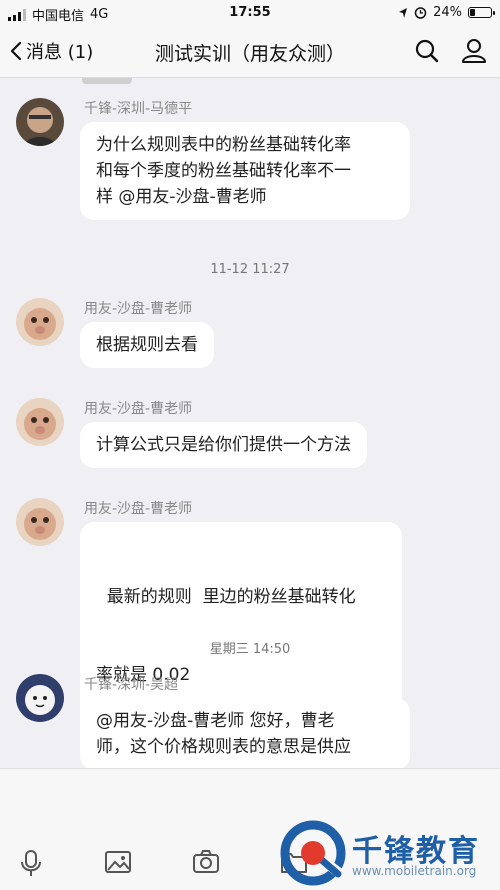  I want to click on battery-percent: 24%, so click(447, 12).